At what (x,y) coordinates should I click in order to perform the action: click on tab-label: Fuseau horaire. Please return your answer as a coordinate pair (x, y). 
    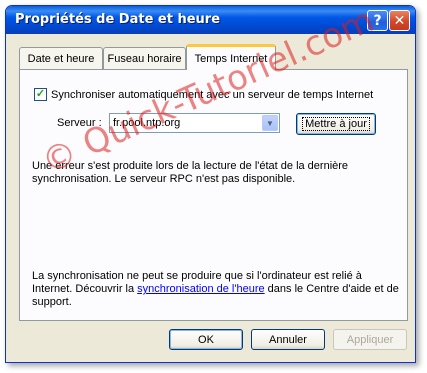
    Looking at the image, I should click on (144, 58).